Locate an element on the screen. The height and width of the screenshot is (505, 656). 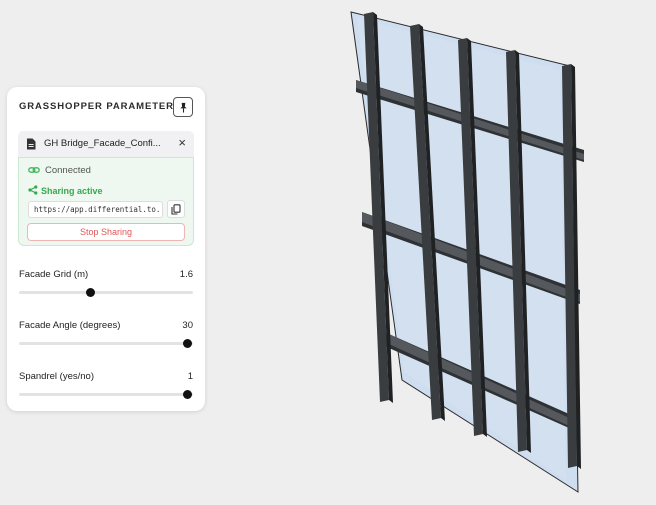
copy-button is located at coordinates (176, 209).